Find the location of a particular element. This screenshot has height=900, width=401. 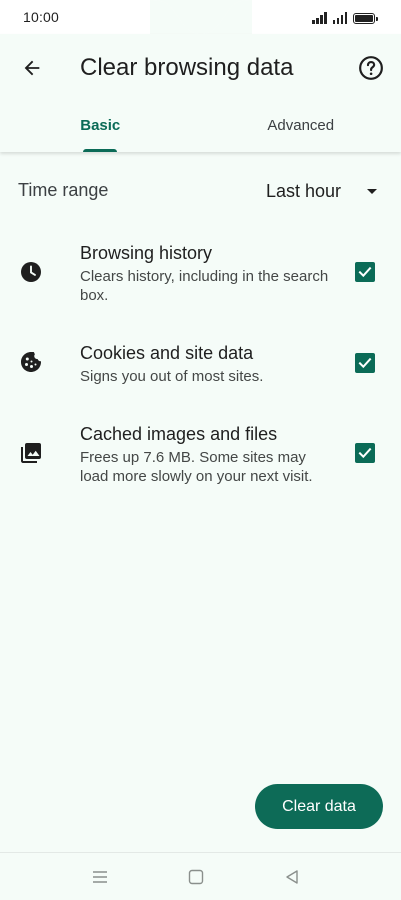

cached-images-checkbox is located at coordinates (365, 453).